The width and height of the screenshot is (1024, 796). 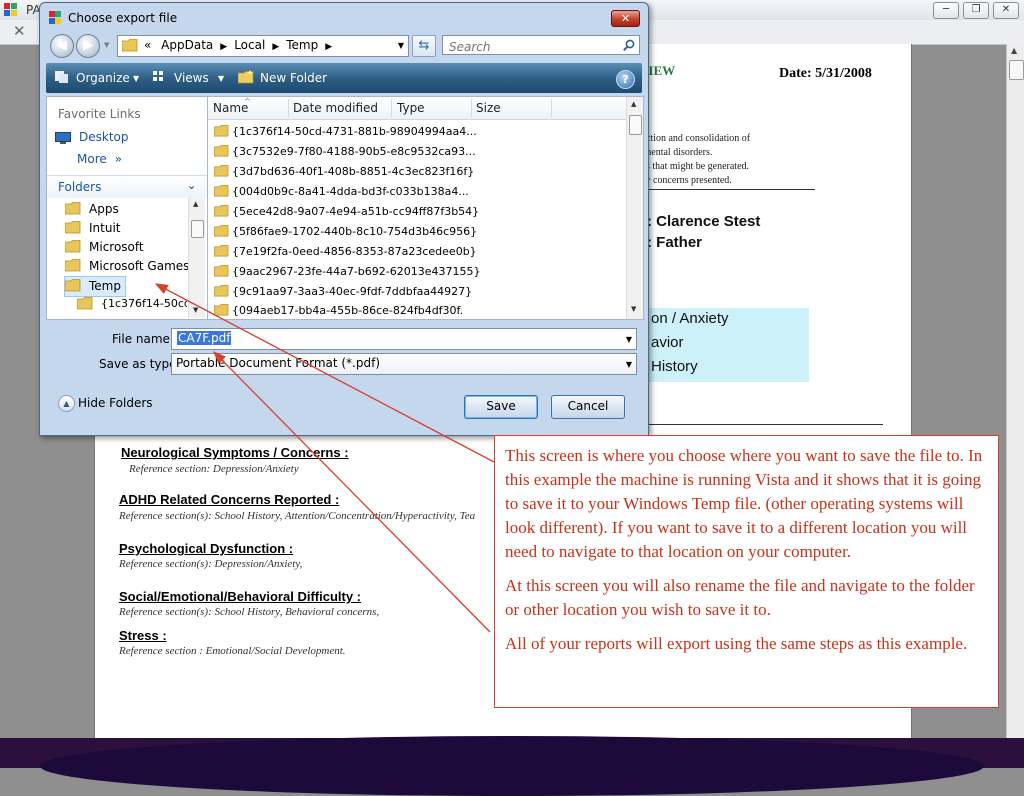 What do you see at coordinates (343, 291) in the screenshot?
I see `file-row: {9c91aa97-3aa3-40ec-9fdf-7ddbfaa44927}` at bounding box center [343, 291].